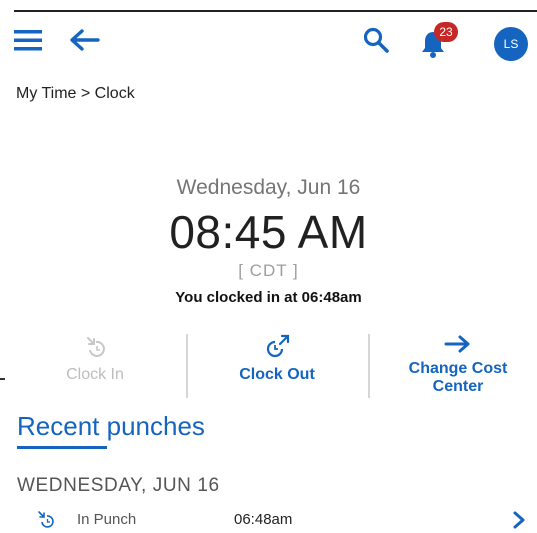 The image size is (537, 533). Describe the element at coordinates (511, 44) in the screenshot. I see `user-avatar: LS` at that location.